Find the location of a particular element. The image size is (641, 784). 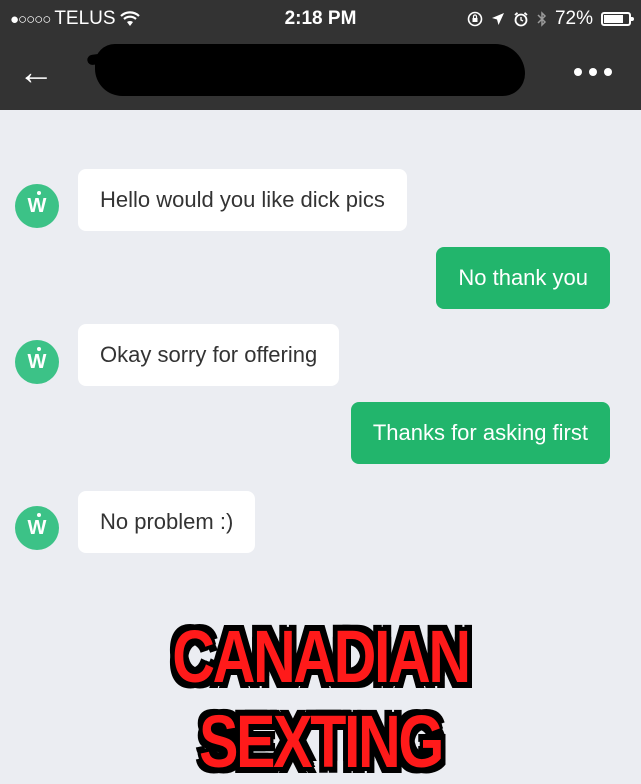

back-arrow-icon: ← is located at coordinates (36, 71).